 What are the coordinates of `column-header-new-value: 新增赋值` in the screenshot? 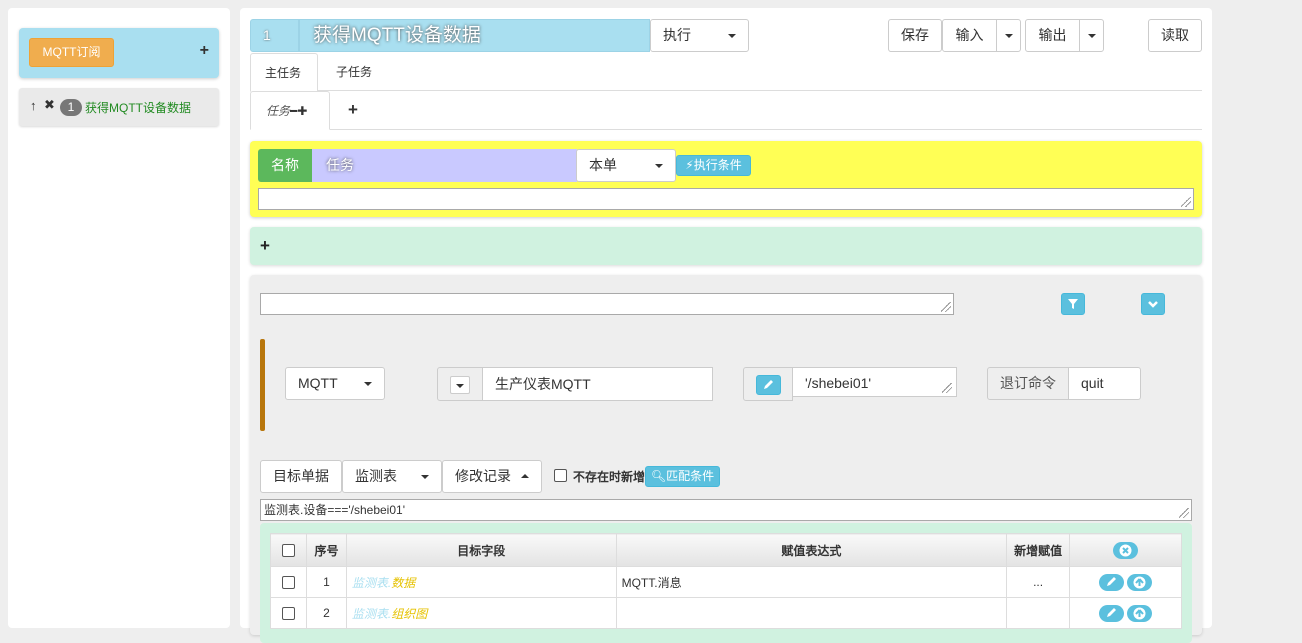 It's located at (1038, 550).